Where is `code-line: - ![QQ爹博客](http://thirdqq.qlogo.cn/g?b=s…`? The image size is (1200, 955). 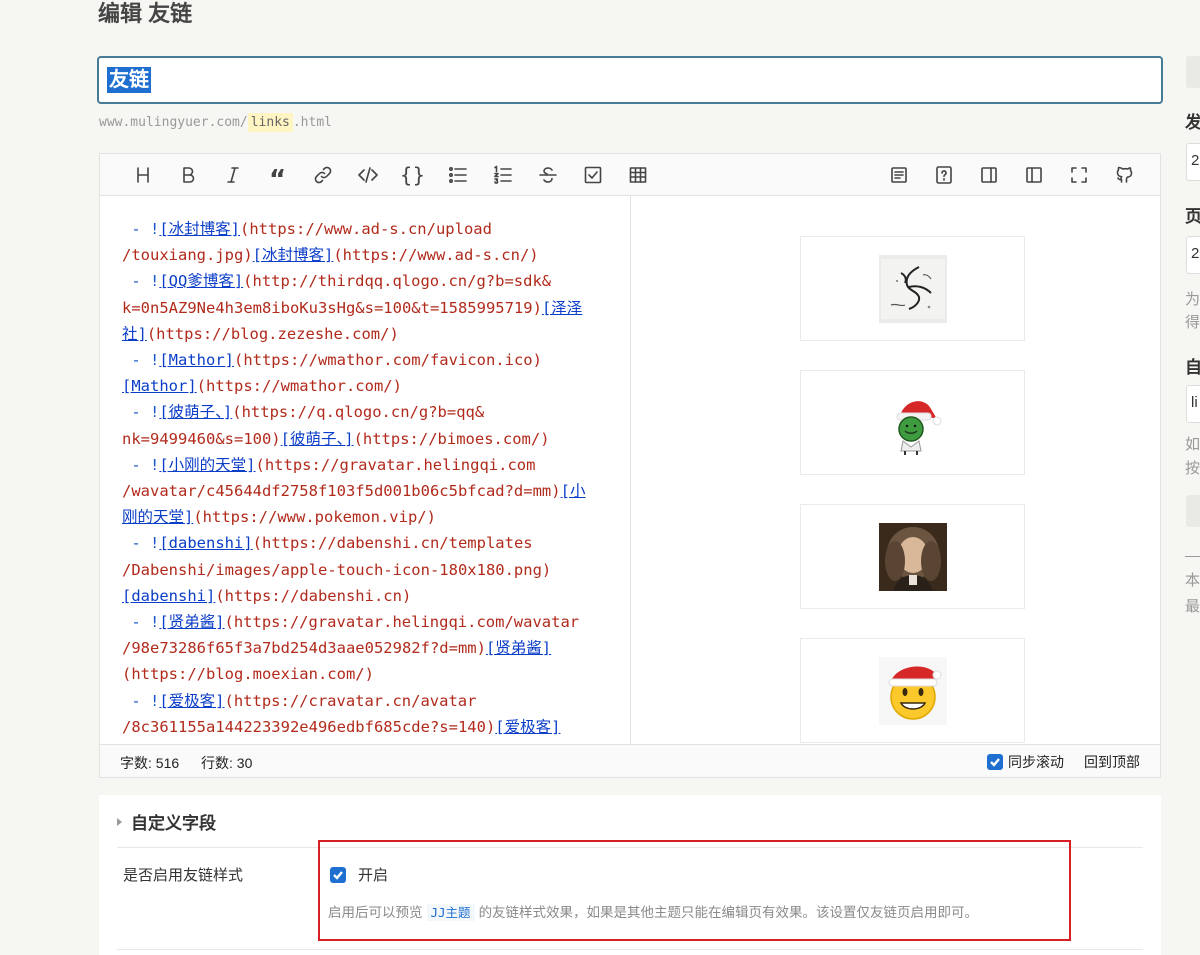
code-line: - ![QQ爹博客](http://thirdqq.qlogo.cn/g?b=s… is located at coordinates (365, 281).